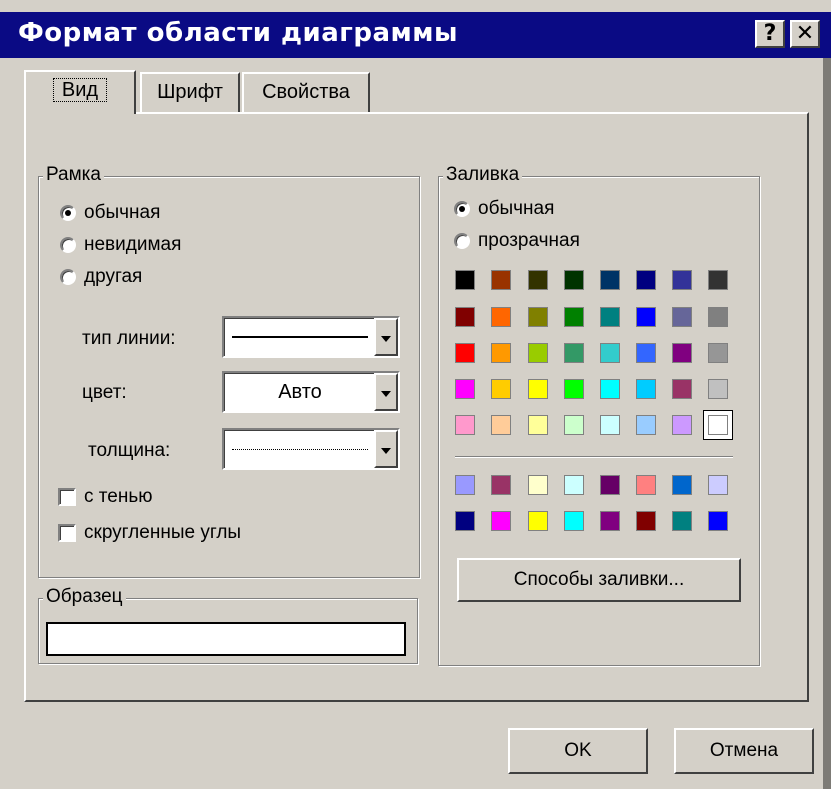 This screenshot has width=831, height=789. What do you see at coordinates (110, 213) in the screenshot?
I see `frame-option-normal: обычная` at bounding box center [110, 213].